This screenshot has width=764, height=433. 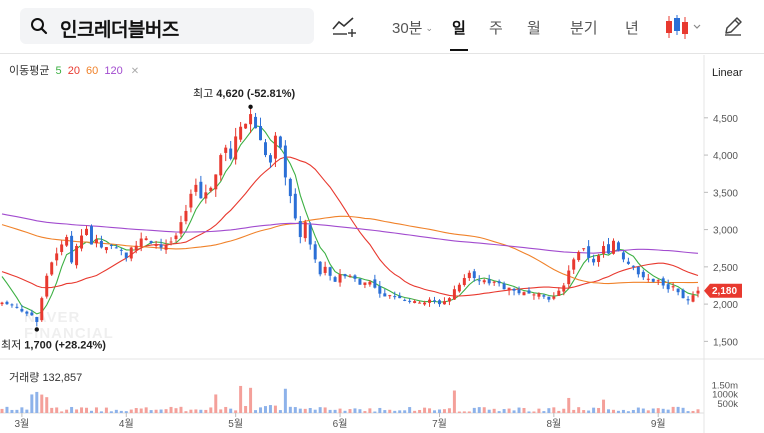 What do you see at coordinates (340, 424) in the screenshot?
I see `x-tick-label: 6월` at bounding box center [340, 424].